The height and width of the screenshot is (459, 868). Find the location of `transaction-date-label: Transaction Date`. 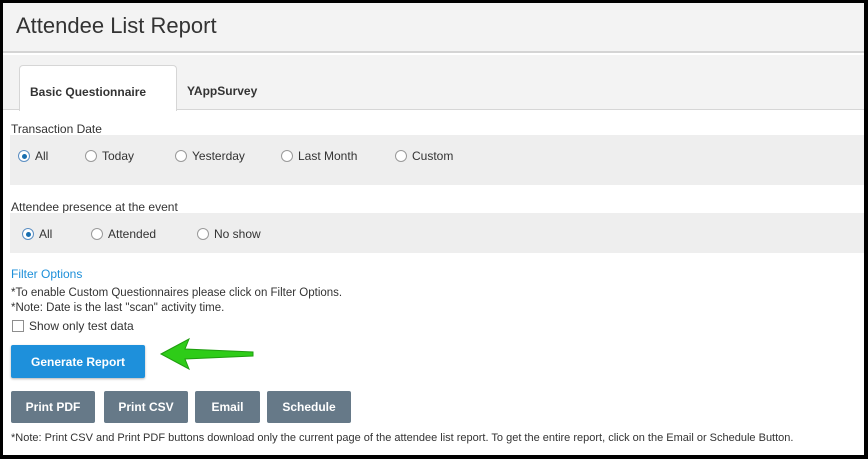

transaction-date-label: Transaction Date is located at coordinates (56, 129).